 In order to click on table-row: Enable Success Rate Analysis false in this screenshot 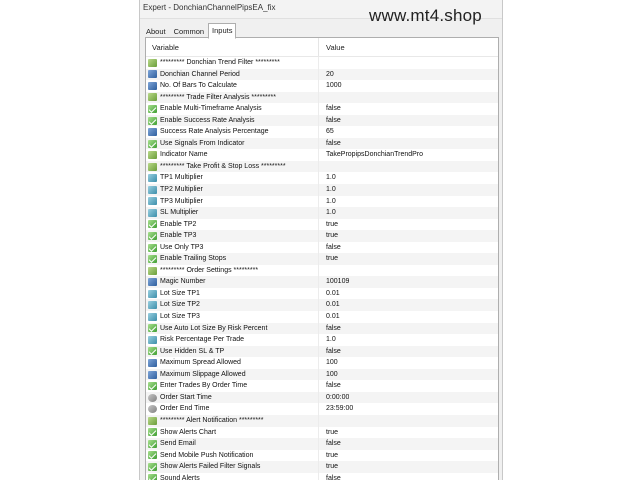, I will do `click(322, 120)`.